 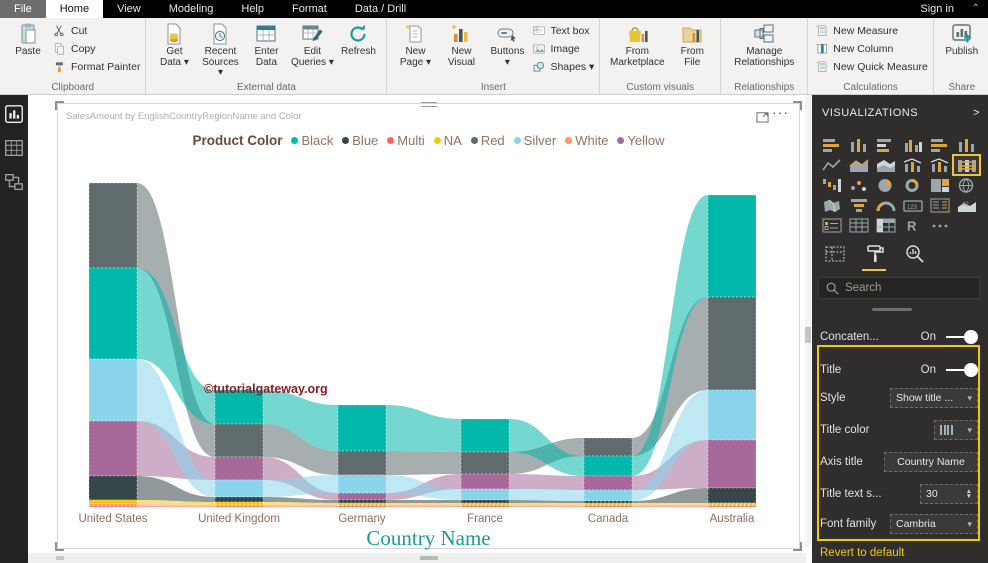 What do you see at coordinates (23, 9) in the screenshot?
I see `ribbon-tab-file: File` at bounding box center [23, 9].